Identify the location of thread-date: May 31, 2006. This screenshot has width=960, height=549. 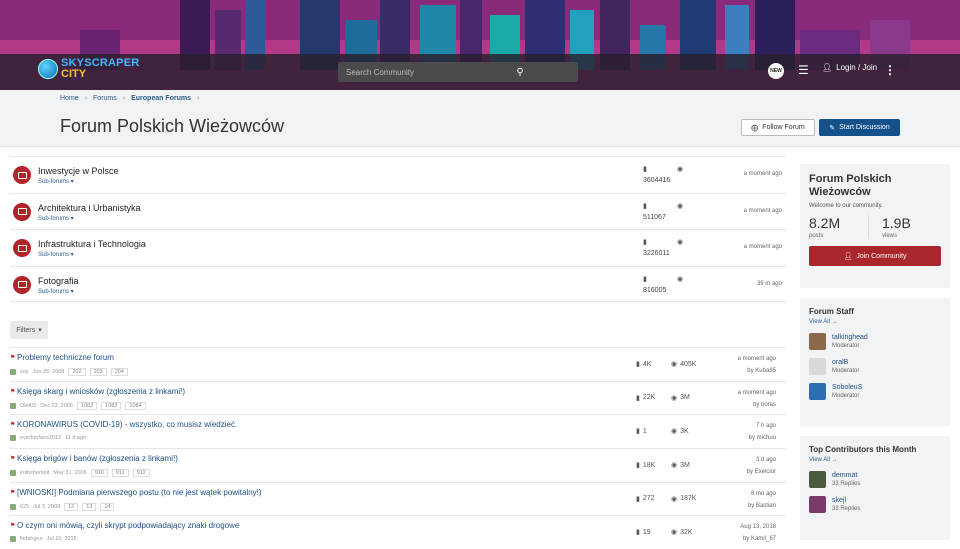
(70, 473).